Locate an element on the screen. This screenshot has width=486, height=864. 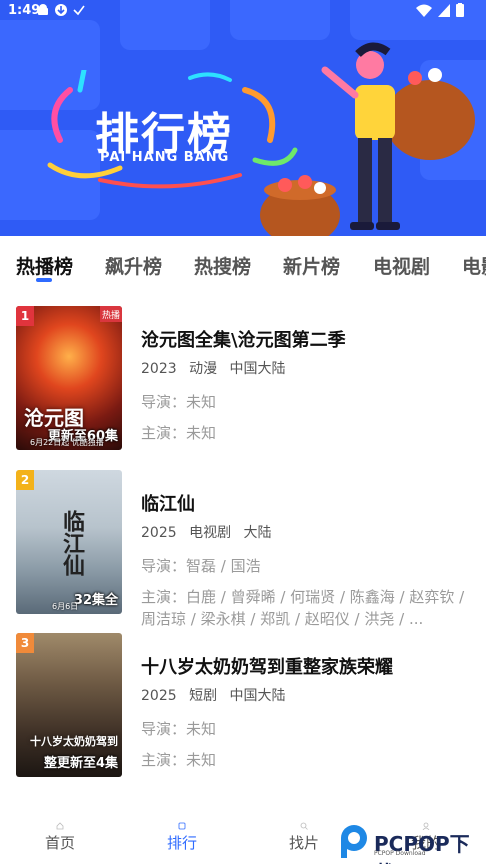
tab-hot-search: 热搜榜 is located at coordinates (222, 265).